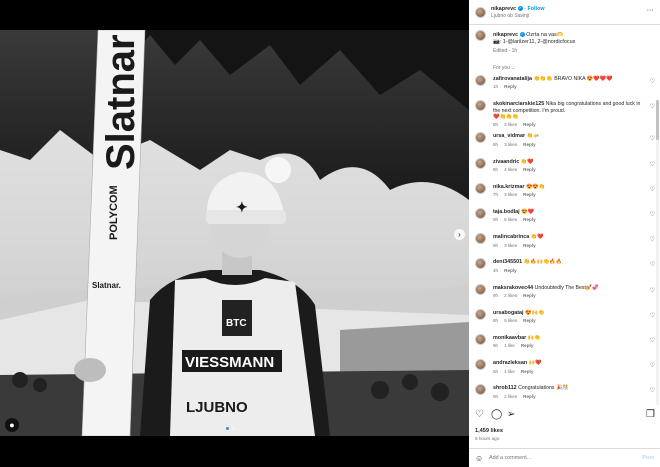  Describe the element at coordinates (657, 120) in the screenshot. I see `scrollbar-thumb` at that location.